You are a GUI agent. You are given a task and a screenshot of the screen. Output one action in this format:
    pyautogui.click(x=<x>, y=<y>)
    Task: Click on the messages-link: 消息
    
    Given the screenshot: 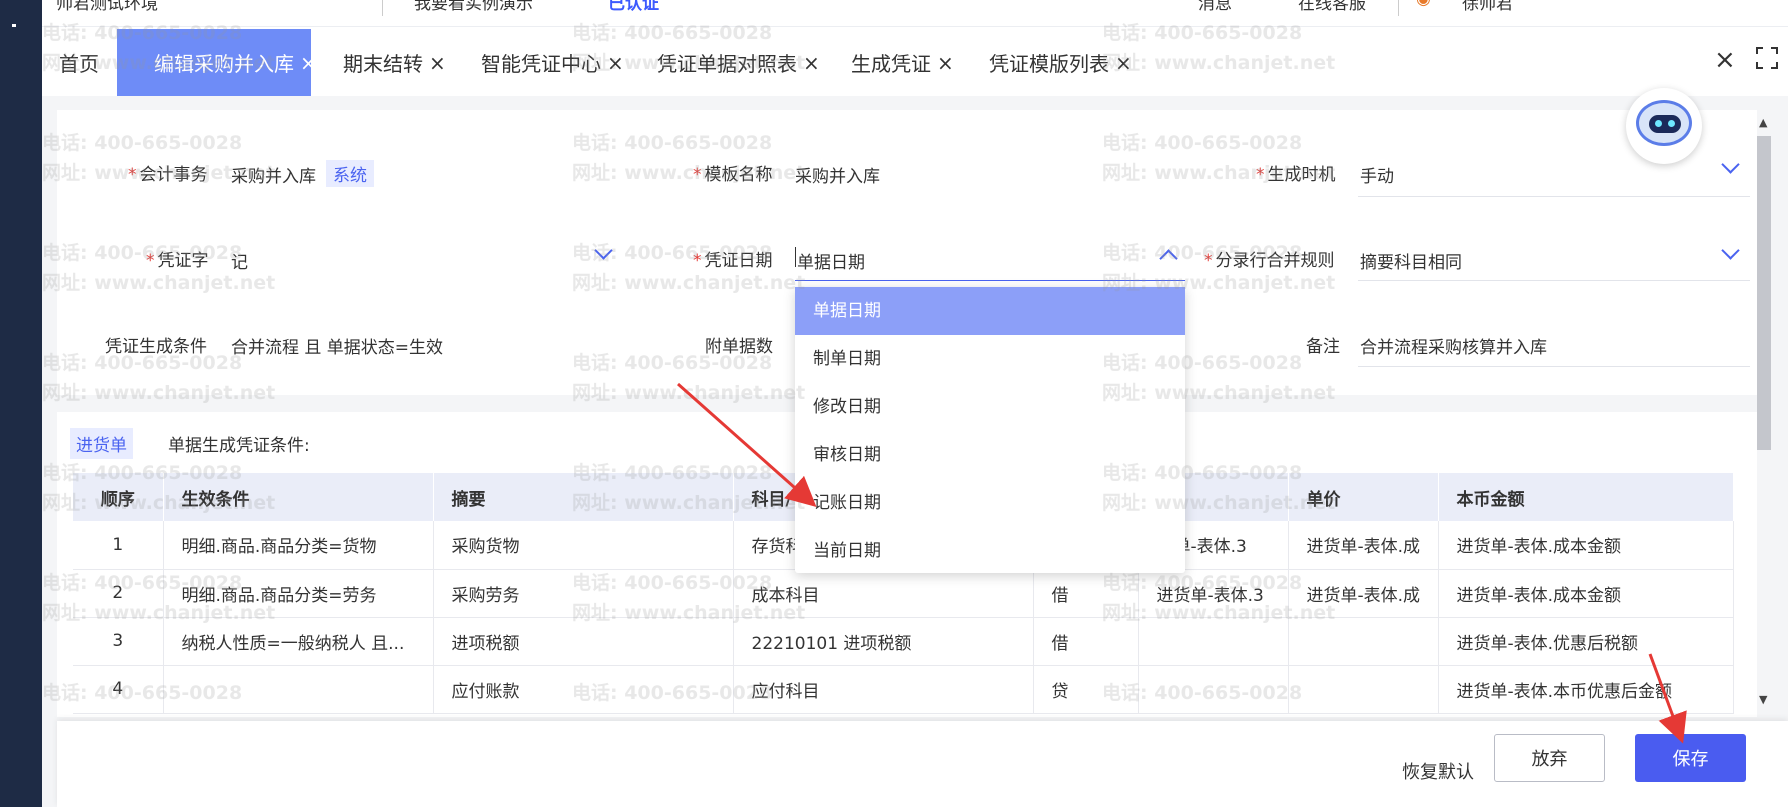 What is the action you would take?
    pyautogui.click(x=1215, y=7)
    